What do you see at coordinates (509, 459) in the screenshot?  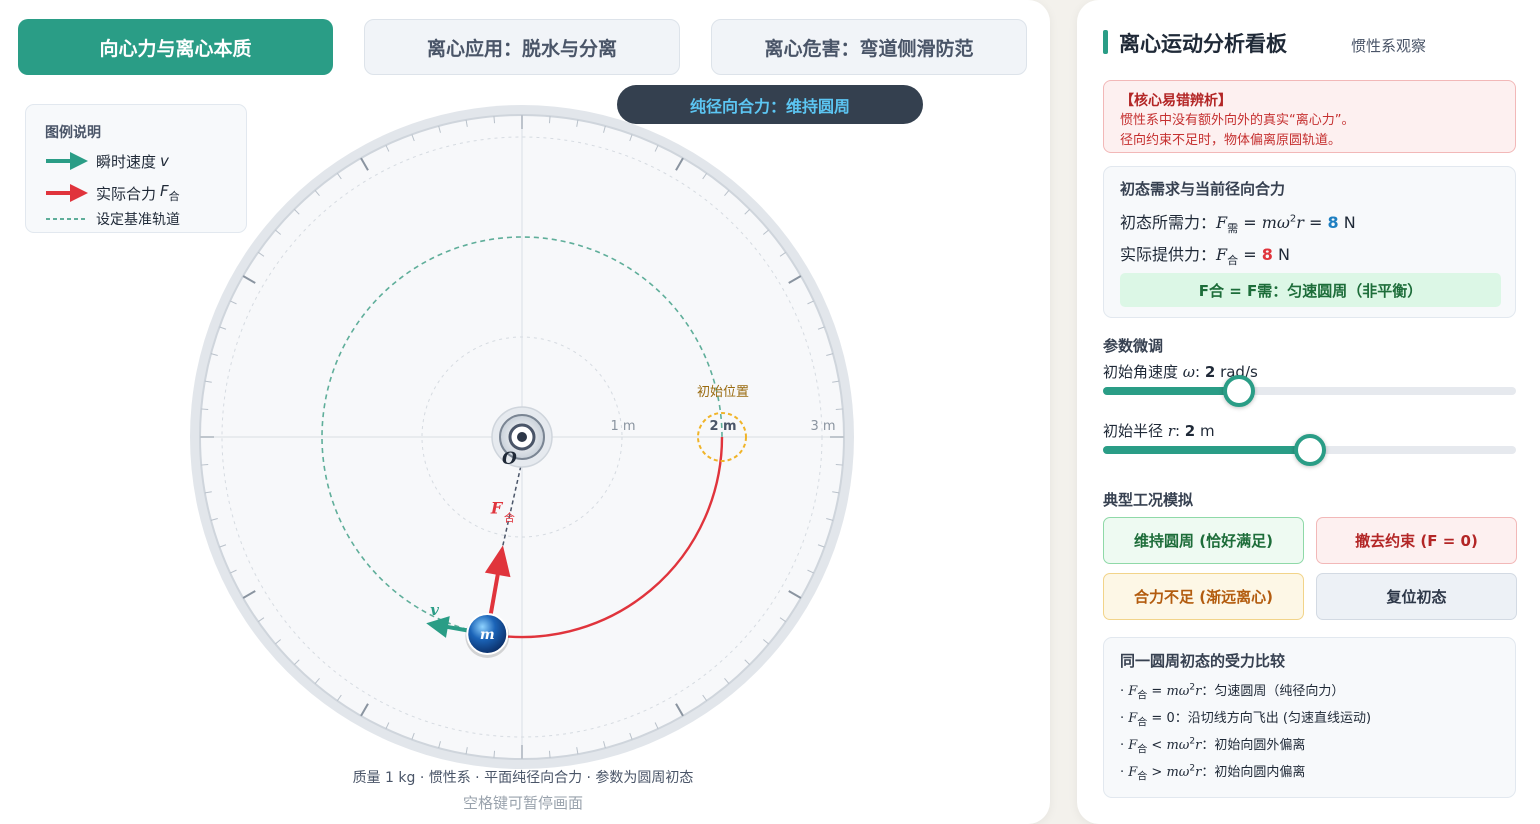 I see `center-label: O` at bounding box center [509, 459].